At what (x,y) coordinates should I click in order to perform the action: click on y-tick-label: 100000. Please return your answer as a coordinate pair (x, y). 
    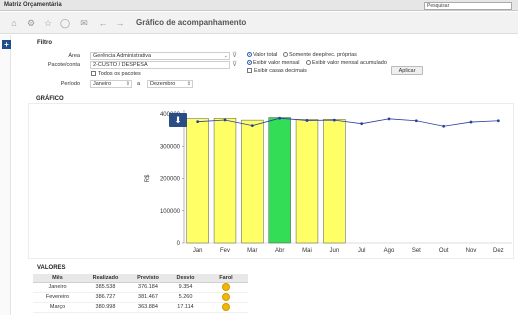
    Looking at the image, I should click on (170, 212).